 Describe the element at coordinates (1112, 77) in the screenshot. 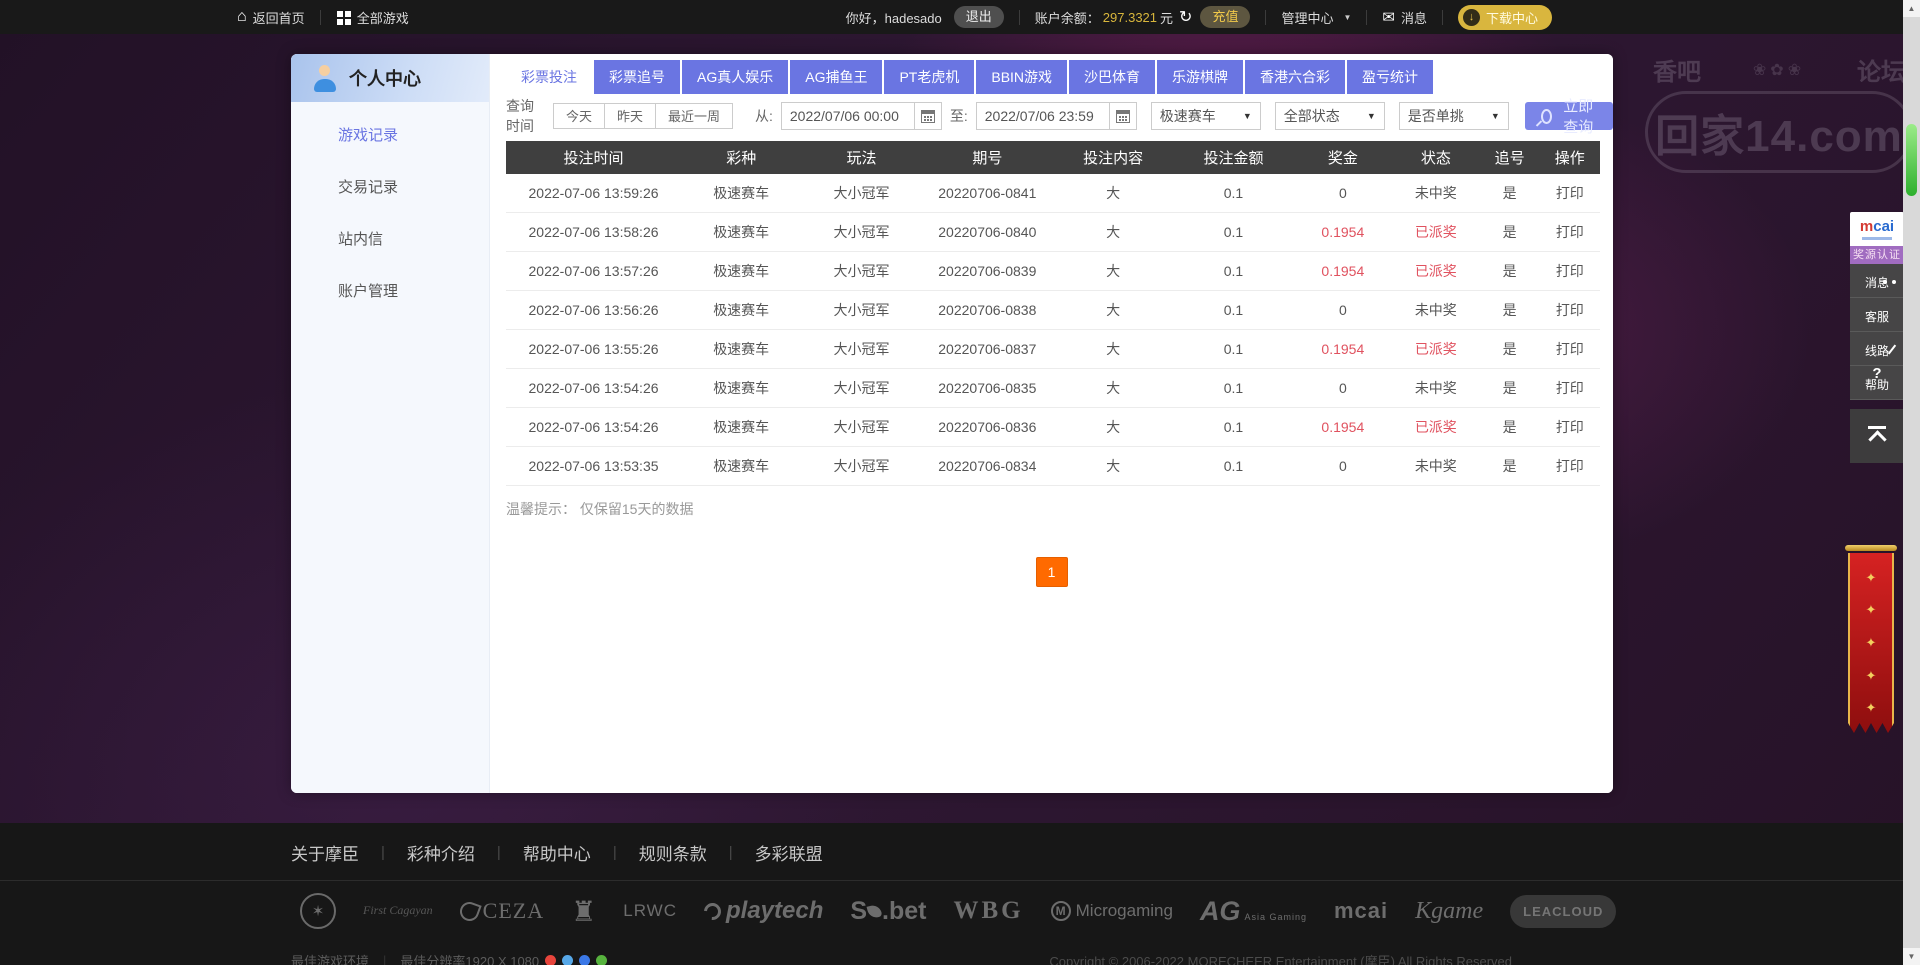

I see `tab-7: 沙巴体育` at that location.